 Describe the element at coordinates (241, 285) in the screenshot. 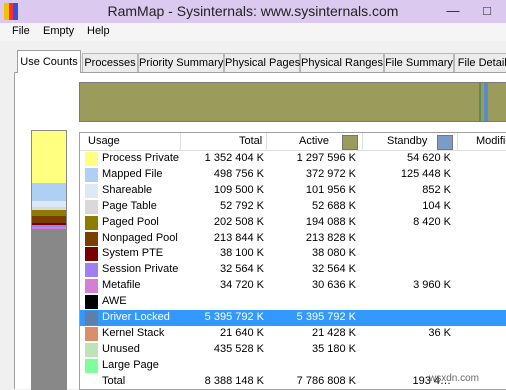

I see `total-value: 34 720 K` at that location.